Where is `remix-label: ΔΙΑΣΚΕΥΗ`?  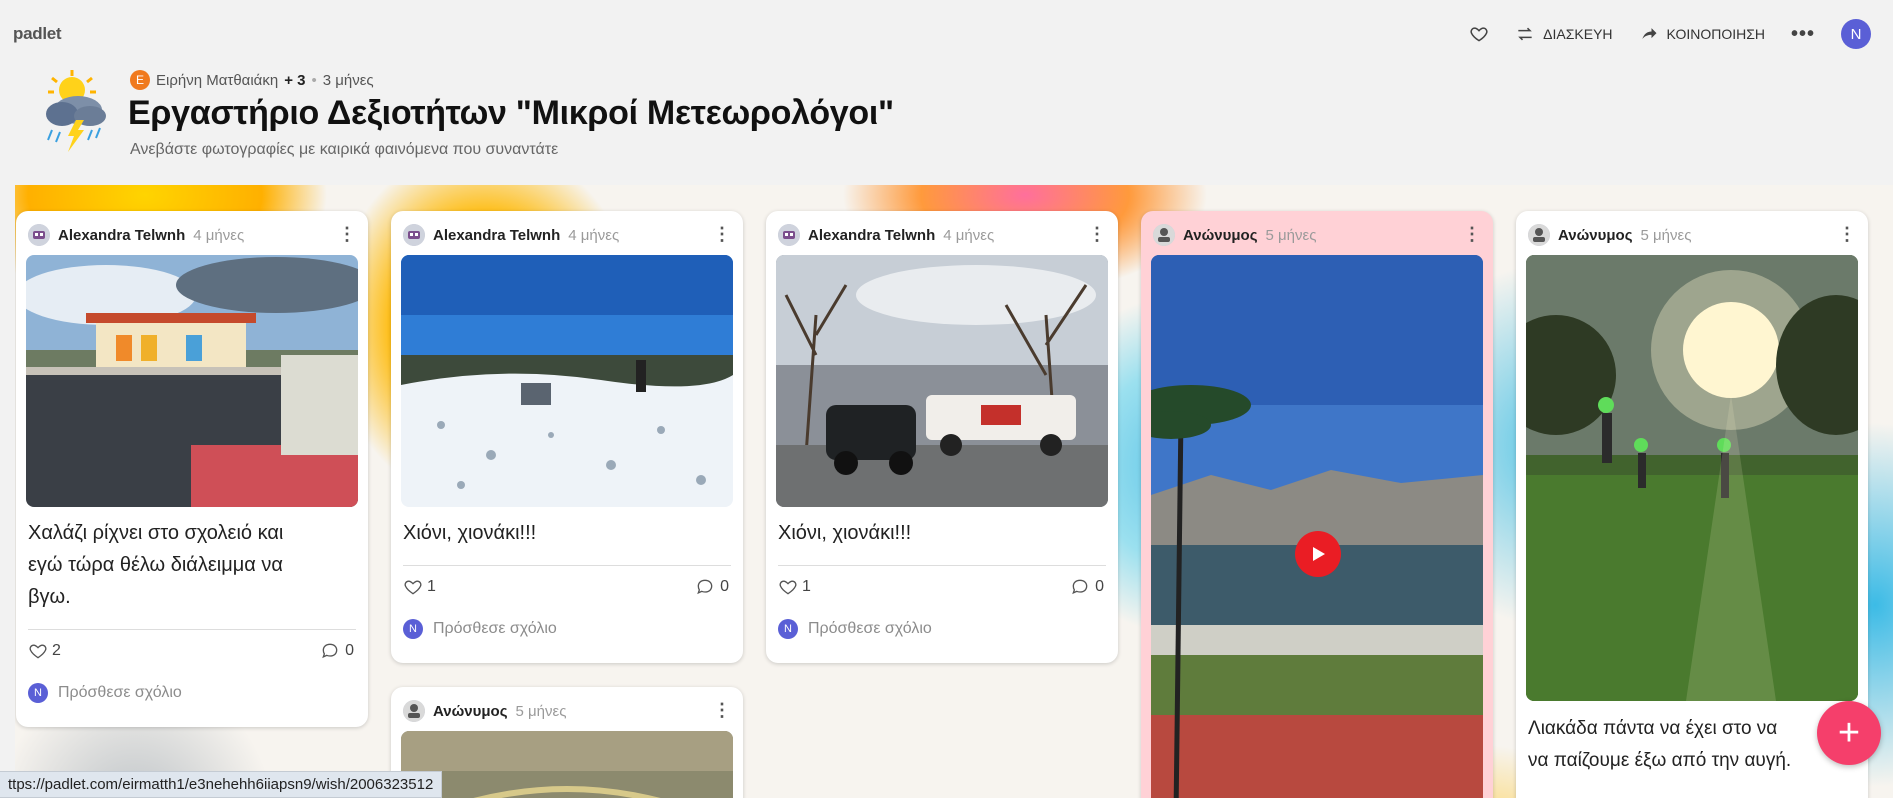
remix-label: ΔΙΑΣΚΕΥΗ is located at coordinates (1578, 34).